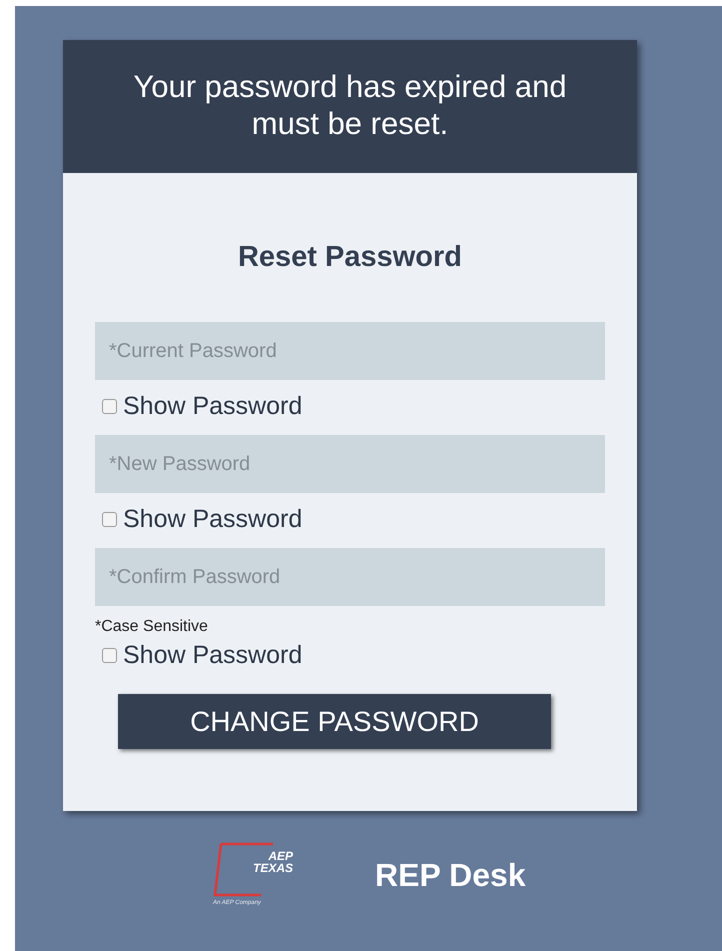 This screenshot has height=951, width=722. Describe the element at coordinates (272, 868) in the screenshot. I see `logo-text: TEXAS` at that location.